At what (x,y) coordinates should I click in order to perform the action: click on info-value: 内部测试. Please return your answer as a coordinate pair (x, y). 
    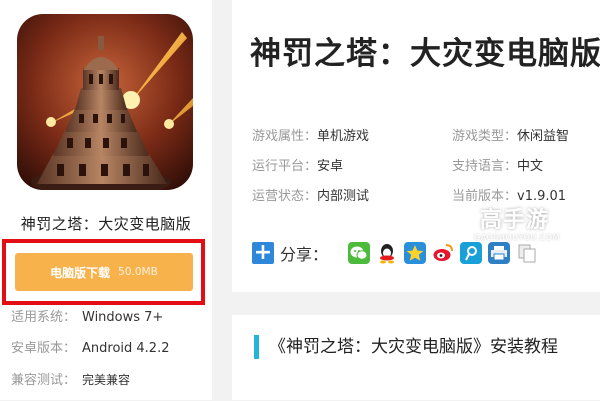
    Looking at the image, I should click on (343, 196).